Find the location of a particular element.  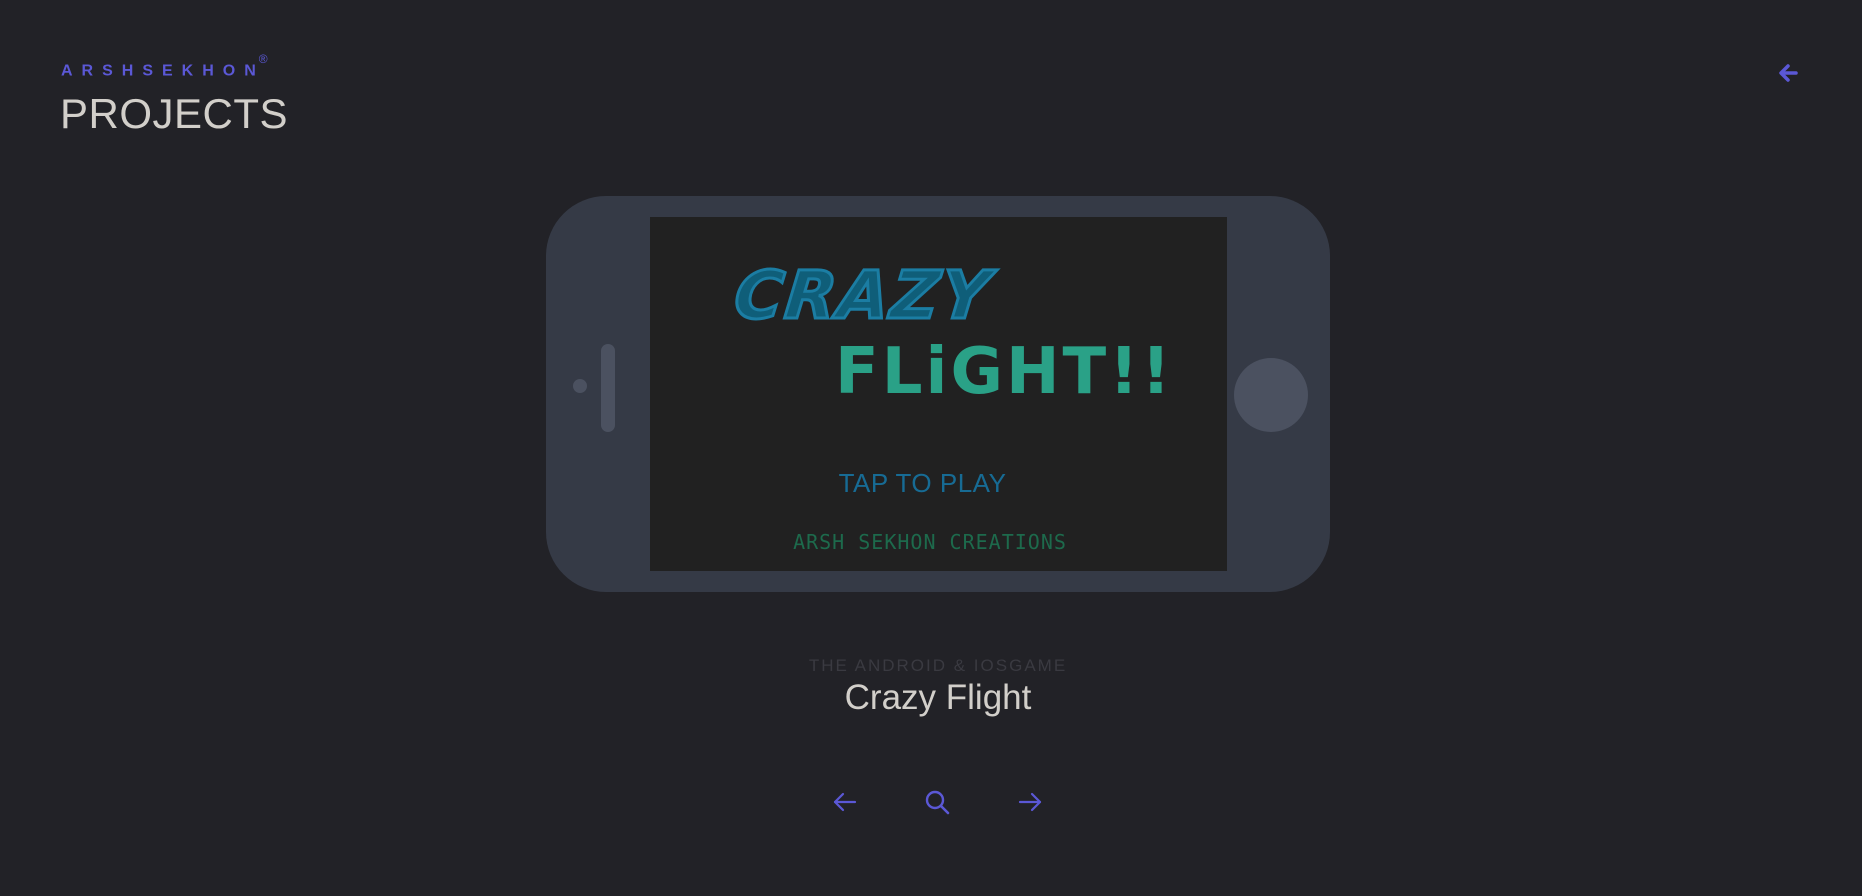

page-title: PROJECTS is located at coordinates (174, 113).